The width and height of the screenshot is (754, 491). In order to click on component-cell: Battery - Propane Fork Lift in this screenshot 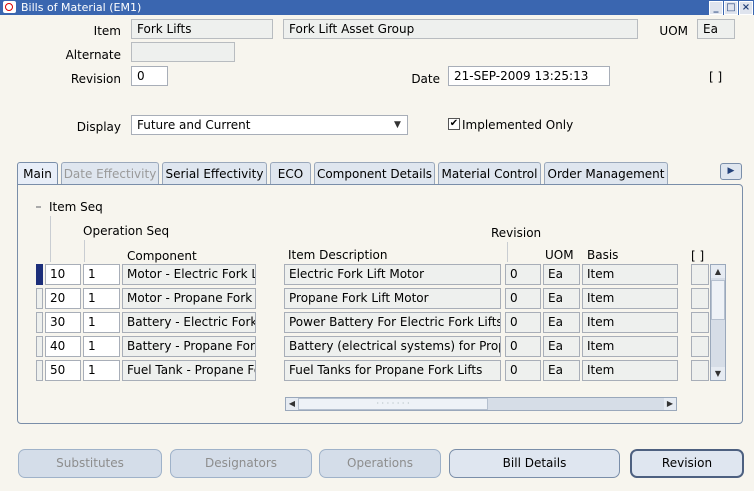, I will do `click(189, 346)`.